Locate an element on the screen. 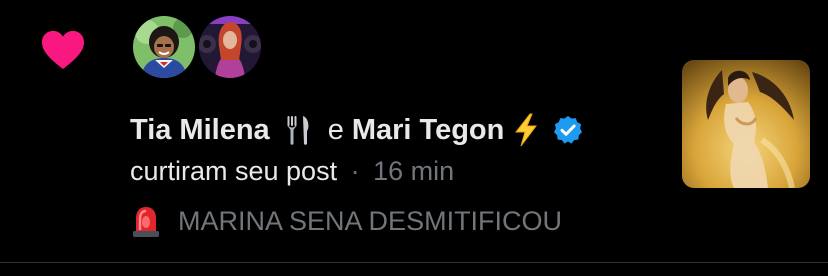  user-name-mari-tegon: Mari Tegon is located at coordinates (428, 130).